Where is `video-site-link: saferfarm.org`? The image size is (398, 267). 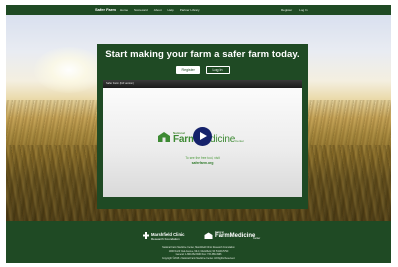 video-site-link: saferfarm.org is located at coordinates (202, 163).